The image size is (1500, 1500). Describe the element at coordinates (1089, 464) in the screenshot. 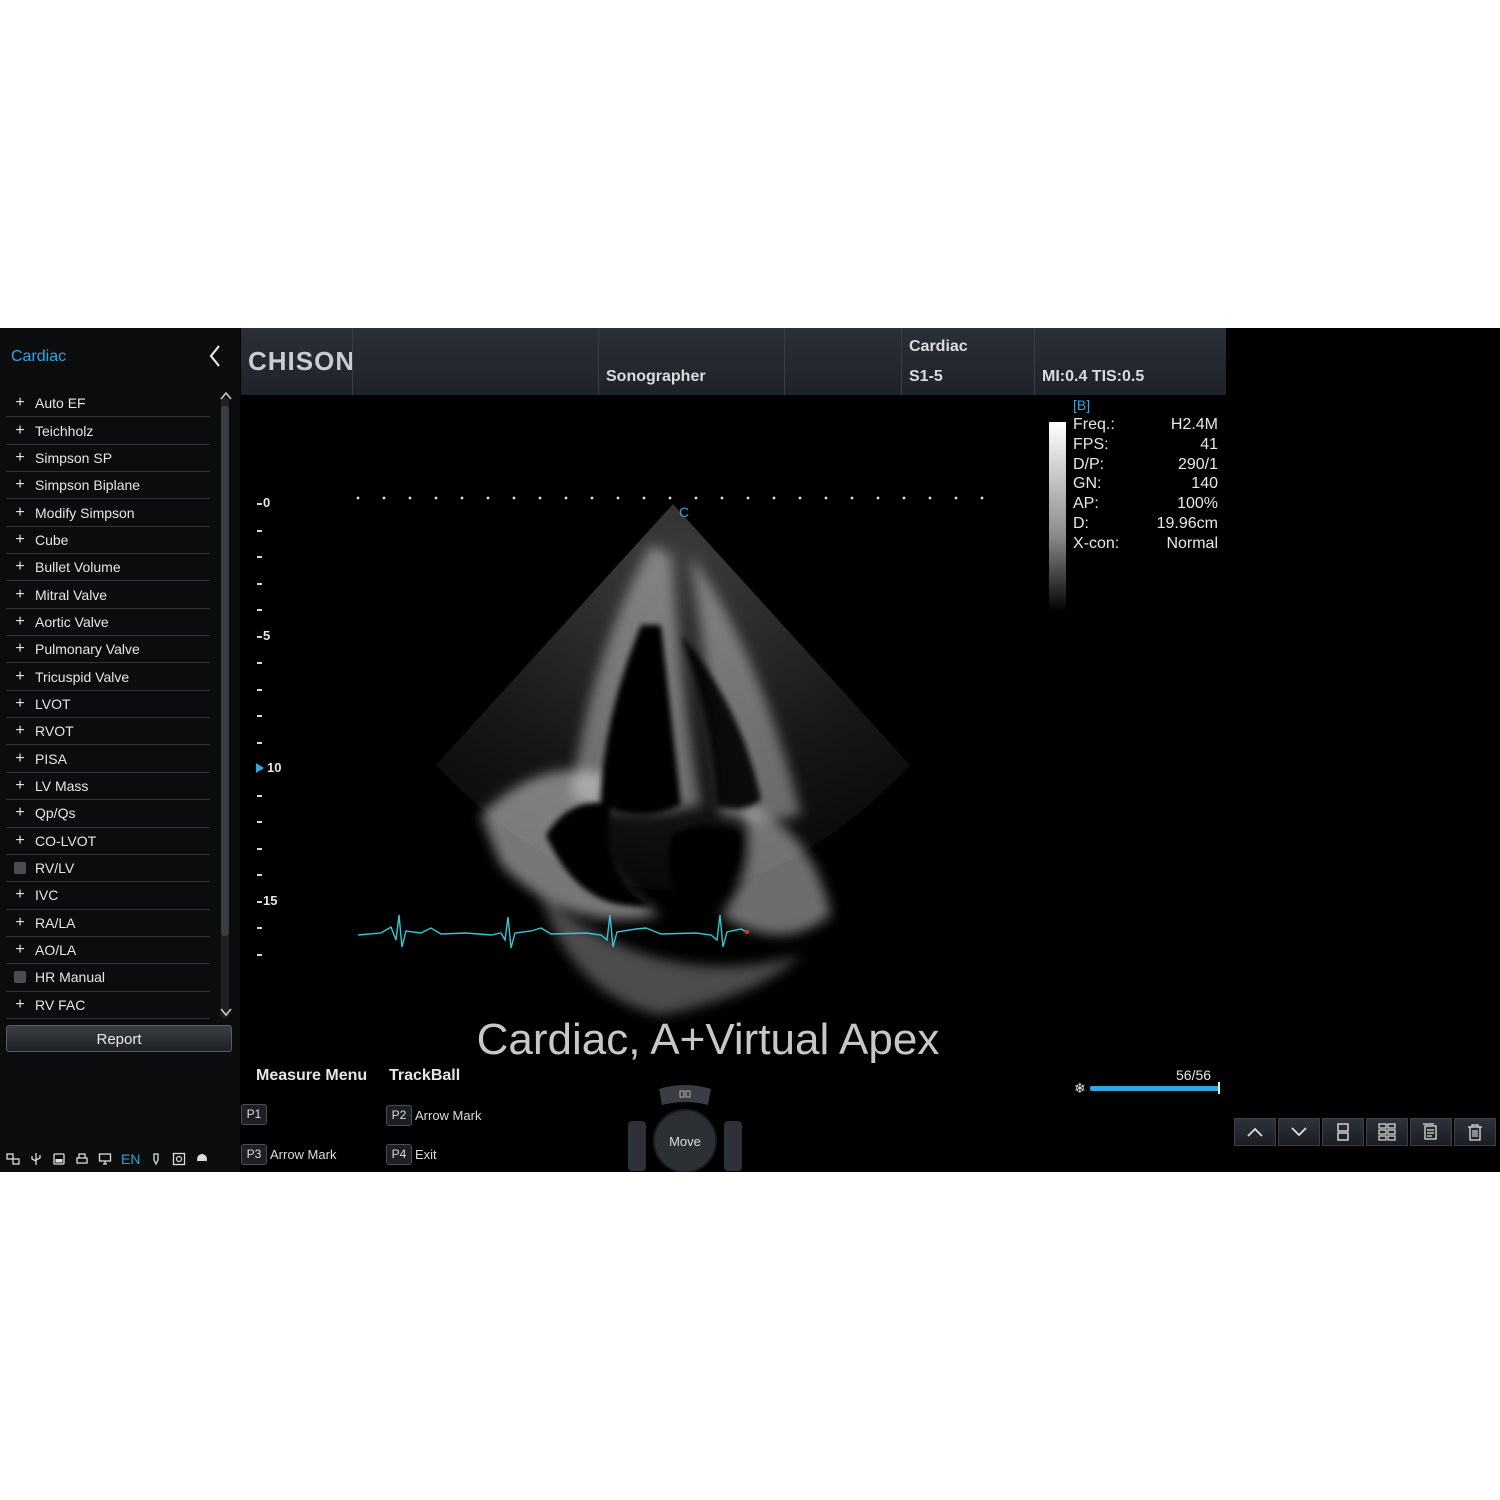

I see `parameter-label: D/P:` at that location.